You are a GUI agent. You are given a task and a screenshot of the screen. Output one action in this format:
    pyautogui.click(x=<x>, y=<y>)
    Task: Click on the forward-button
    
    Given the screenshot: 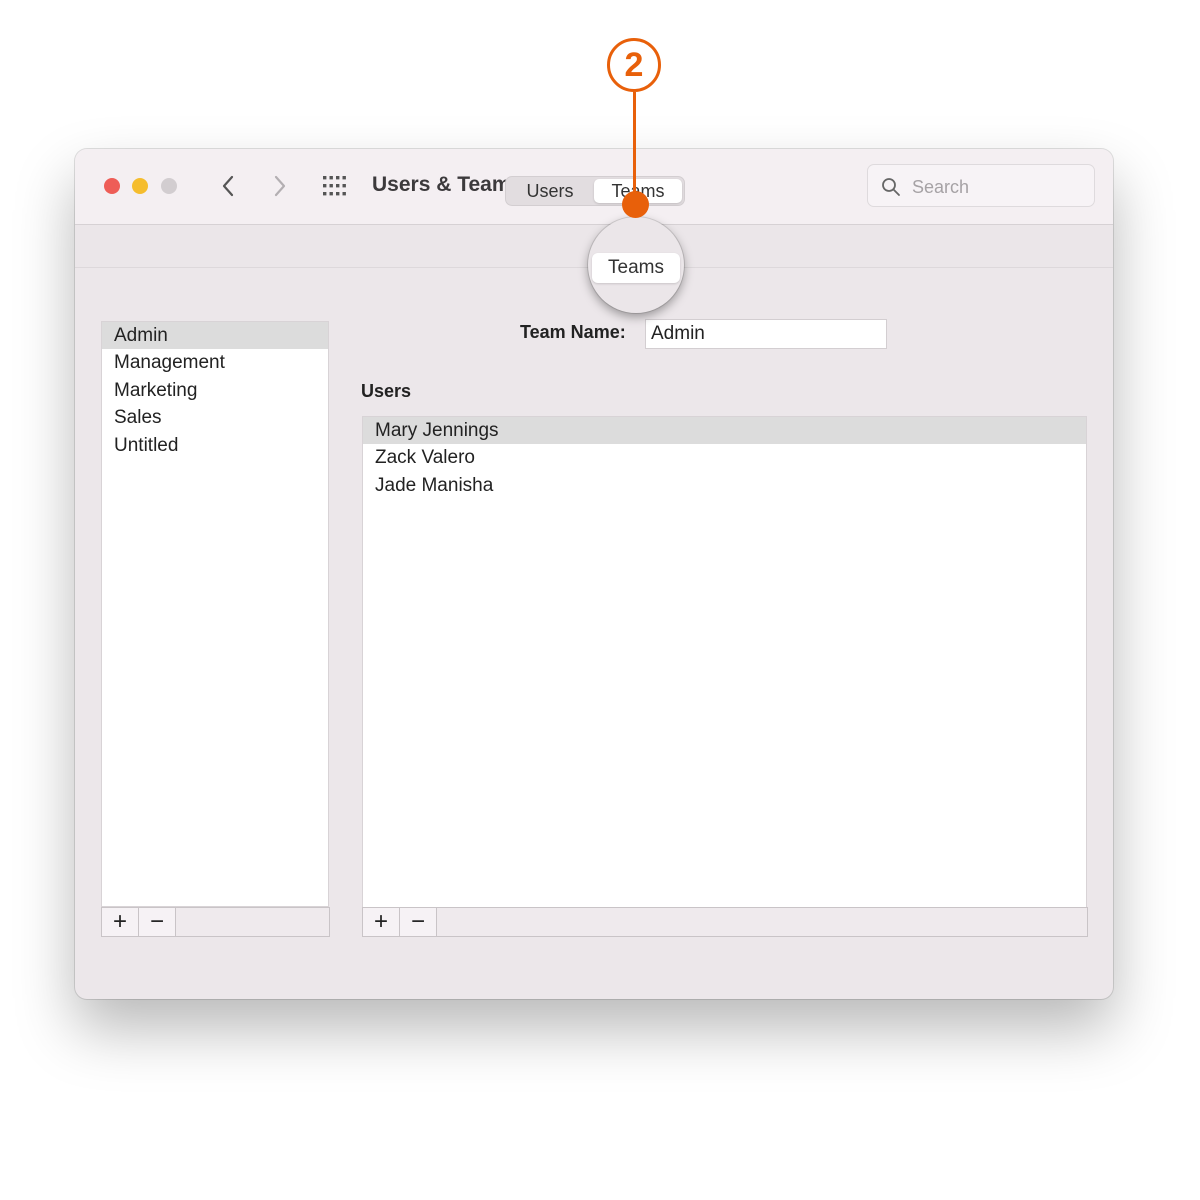 What is the action you would take?
    pyautogui.click(x=280, y=186)
    